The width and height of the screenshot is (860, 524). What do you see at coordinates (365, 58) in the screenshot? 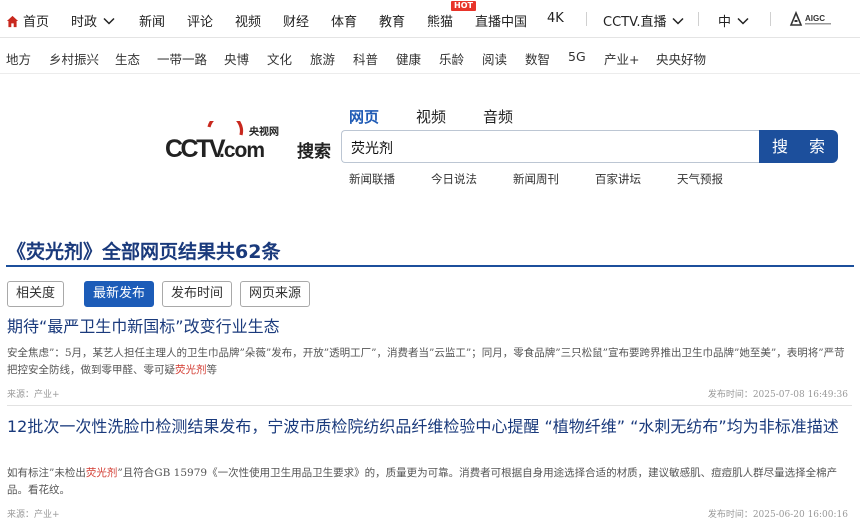
I see `subnav-item: 科普` at bounding box center [365, 58].